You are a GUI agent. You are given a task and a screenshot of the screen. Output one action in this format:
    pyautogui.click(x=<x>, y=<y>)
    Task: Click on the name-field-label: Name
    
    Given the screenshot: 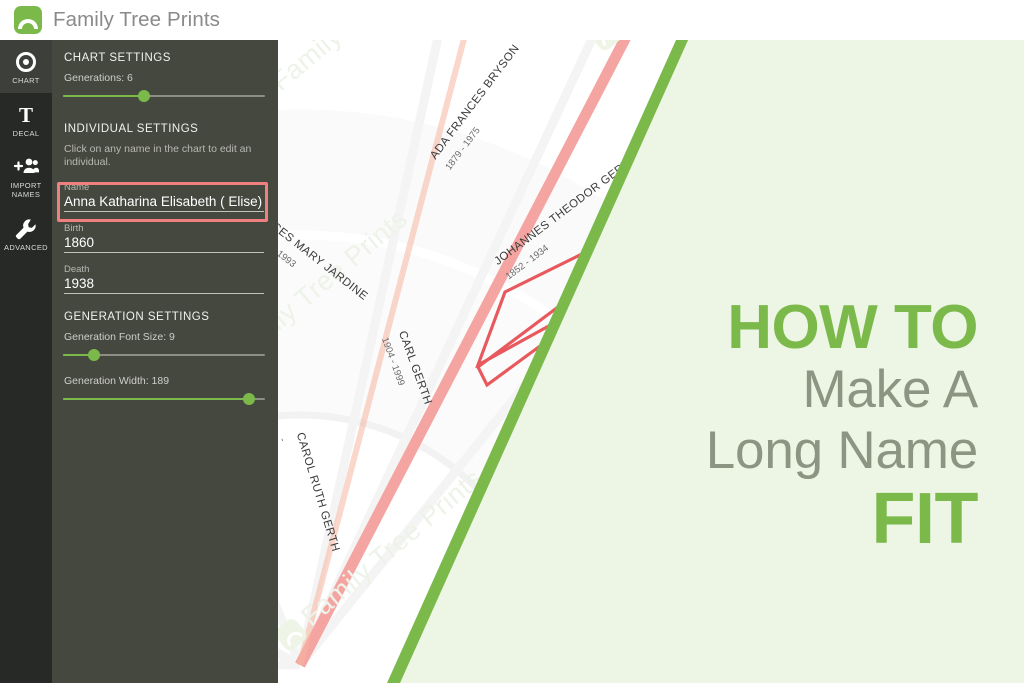 What is the action you would take?
    pyautogui.click(x=77, y=187)
    